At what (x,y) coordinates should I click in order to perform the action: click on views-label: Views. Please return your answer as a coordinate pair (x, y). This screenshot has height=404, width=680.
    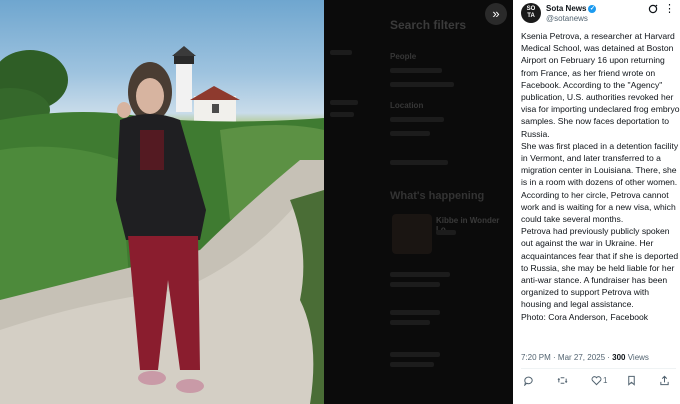
    Looking at the image, I should click on (637, 357).